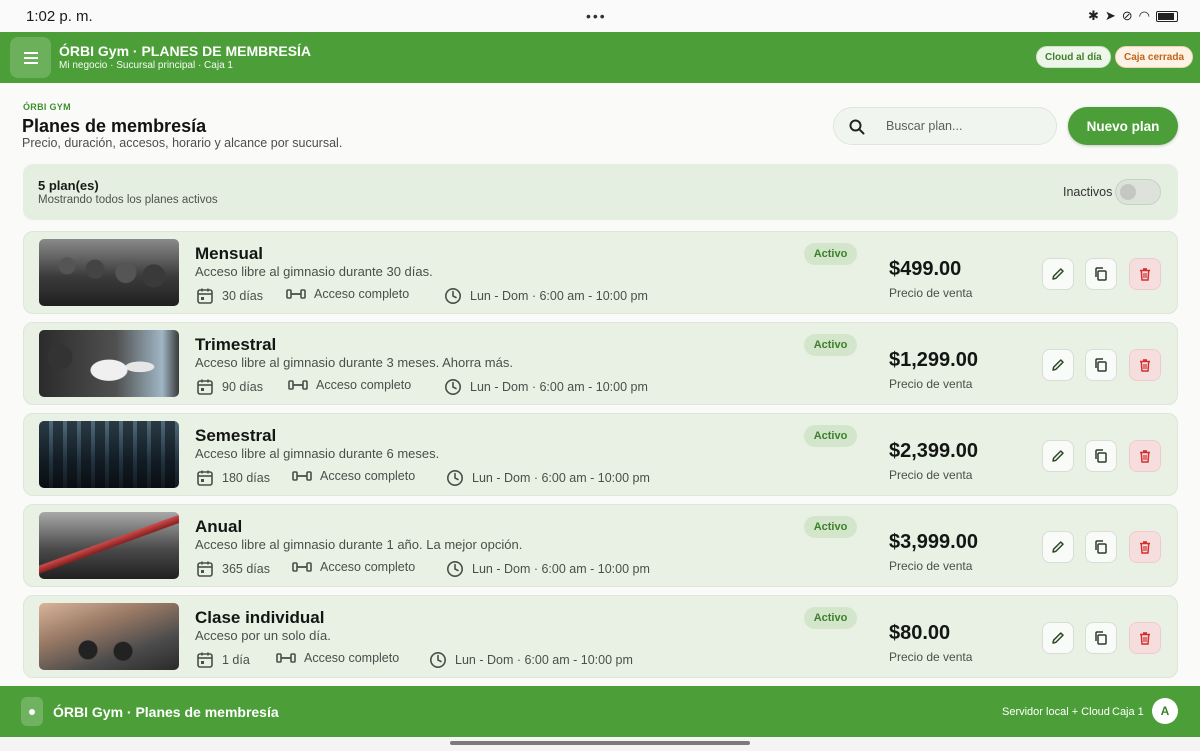 This screenshot has height=751, width=1200. What do you see at coordinates (933, 451) in the screenshot?
I see `plan-price: $2,399.00` at bounding box center [933, 451].